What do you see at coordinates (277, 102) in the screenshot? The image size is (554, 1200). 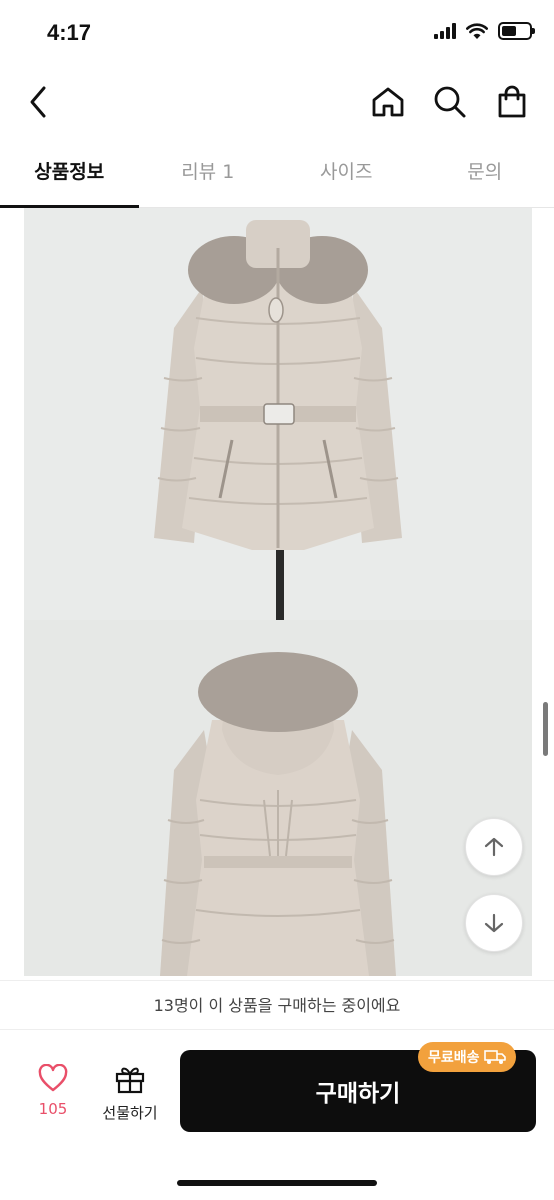 I see `nav-bar` at bounding box center [277, 102].